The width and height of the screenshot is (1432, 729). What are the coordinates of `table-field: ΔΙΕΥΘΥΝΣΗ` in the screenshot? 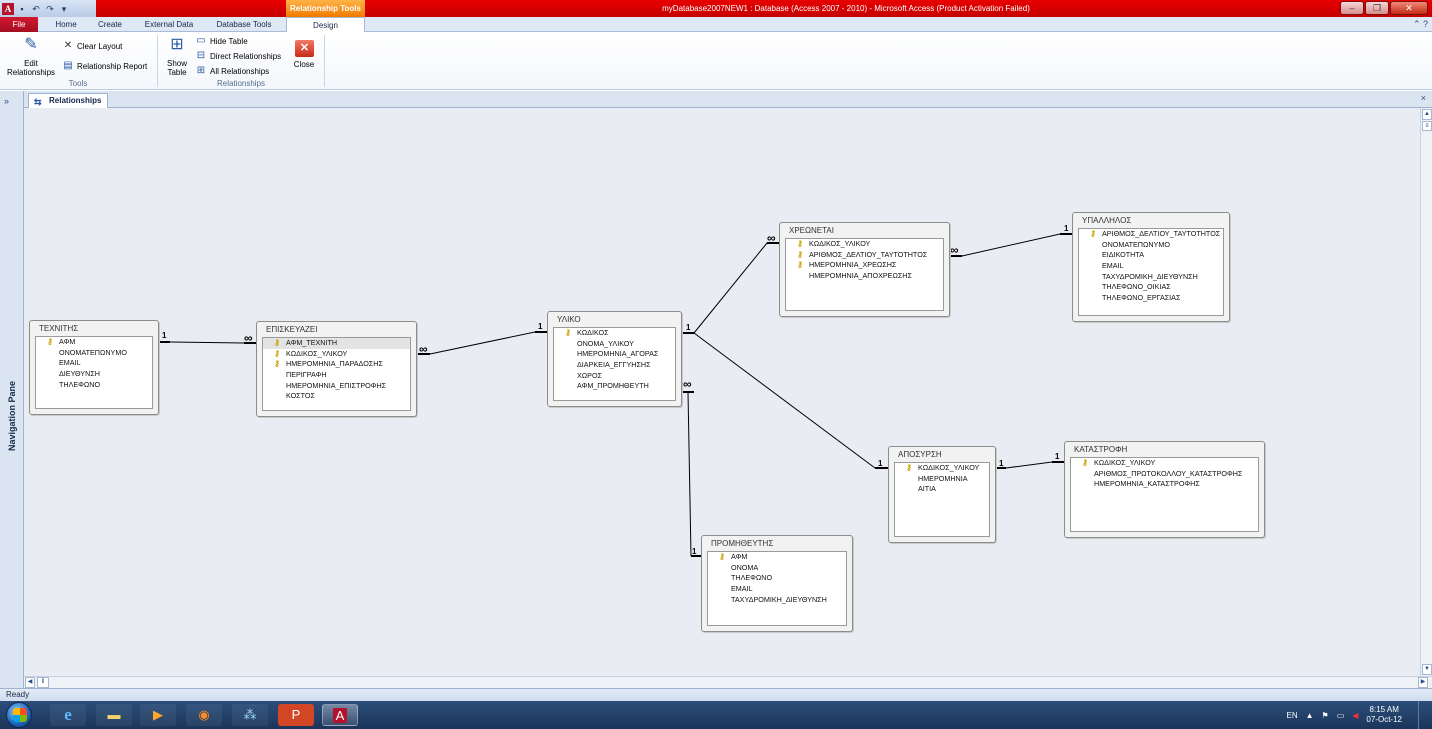 It's located at (94, 374).